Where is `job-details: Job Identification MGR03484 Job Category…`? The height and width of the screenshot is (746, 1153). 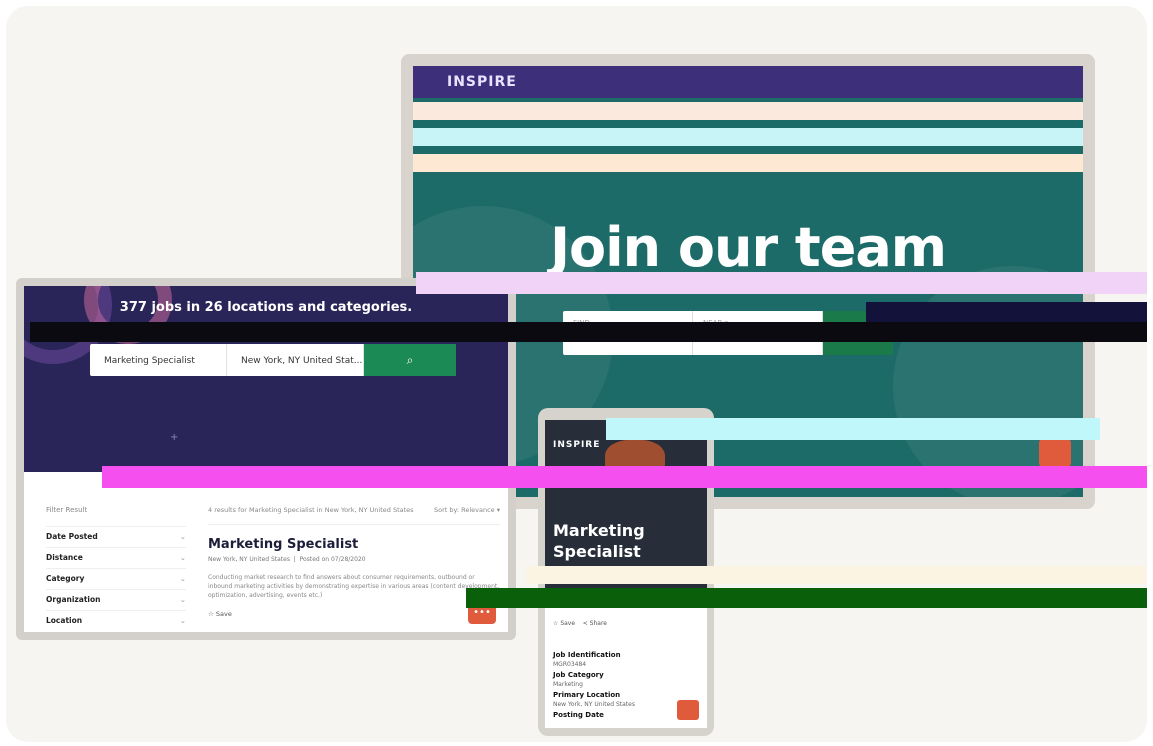 job-details: Job Identification MGR03484 Job Category… is located at coordinates (623, 683).